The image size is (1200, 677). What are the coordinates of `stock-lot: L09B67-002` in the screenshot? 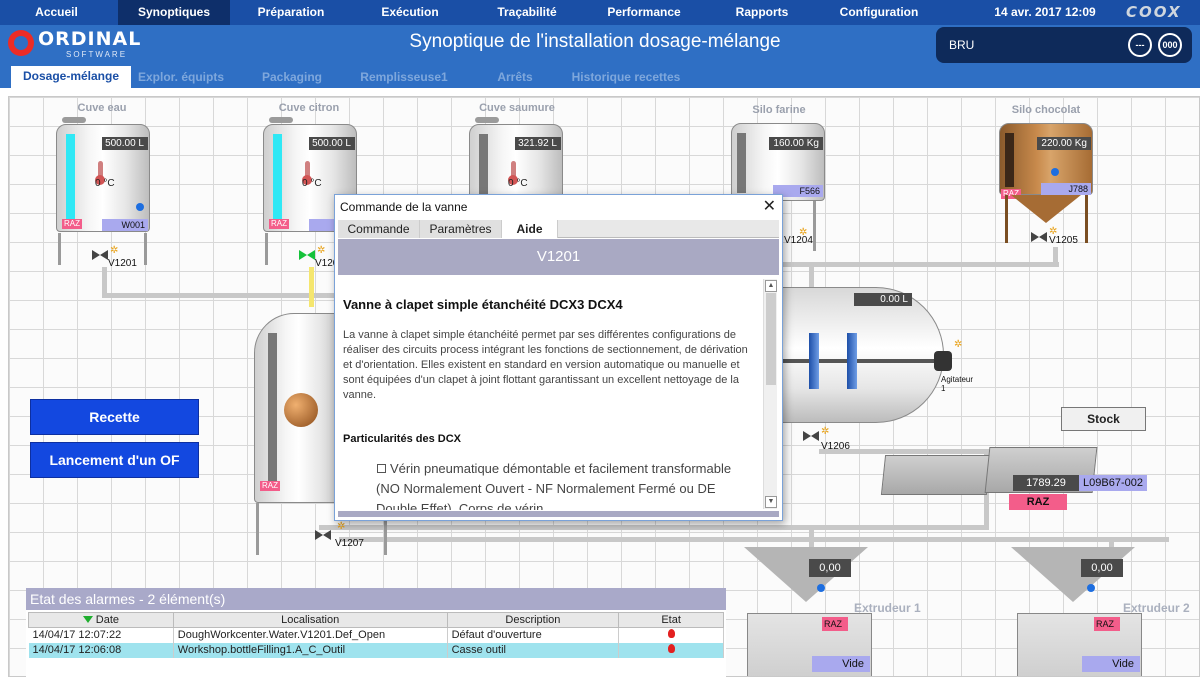 It's located at (1113, 483).